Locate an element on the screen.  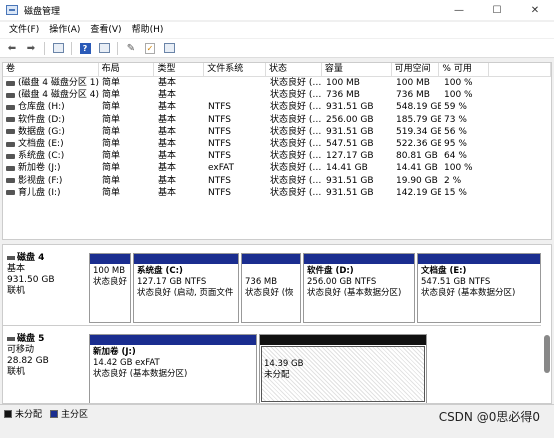
volume-cell: 80.81 GB is located at coordinates (417, 156).